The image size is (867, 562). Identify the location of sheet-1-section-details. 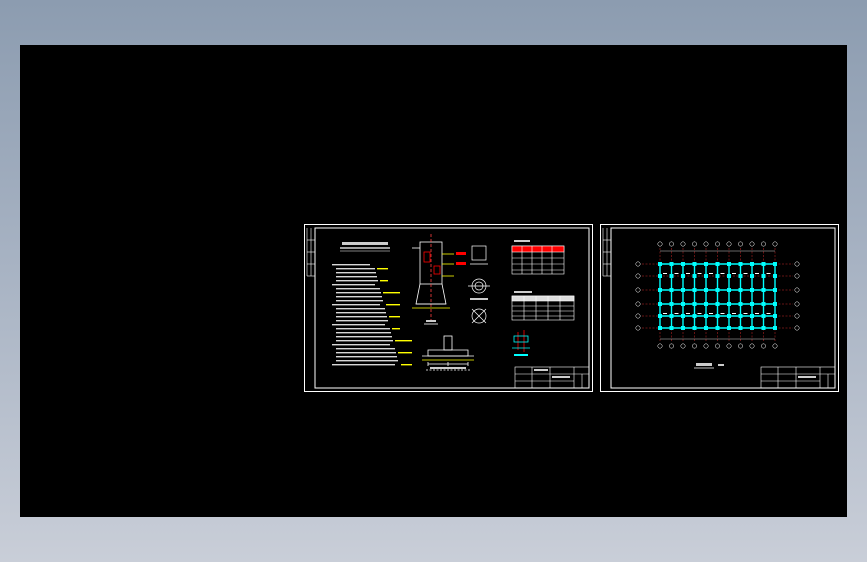
(479, 284).